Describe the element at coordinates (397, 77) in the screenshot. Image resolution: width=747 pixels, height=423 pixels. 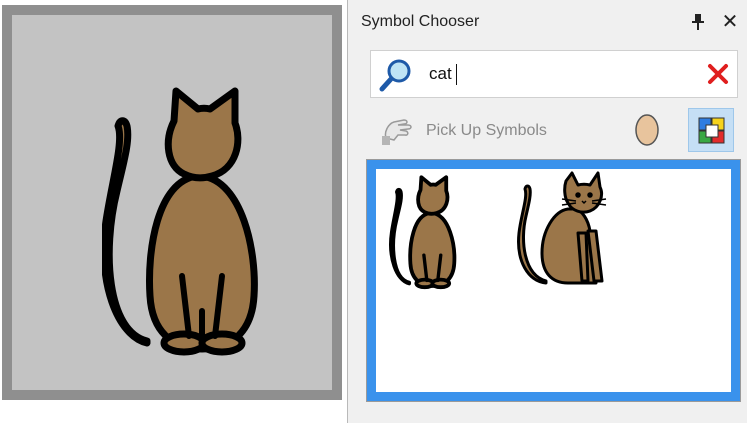
I see `magnifier-icon` at that location.